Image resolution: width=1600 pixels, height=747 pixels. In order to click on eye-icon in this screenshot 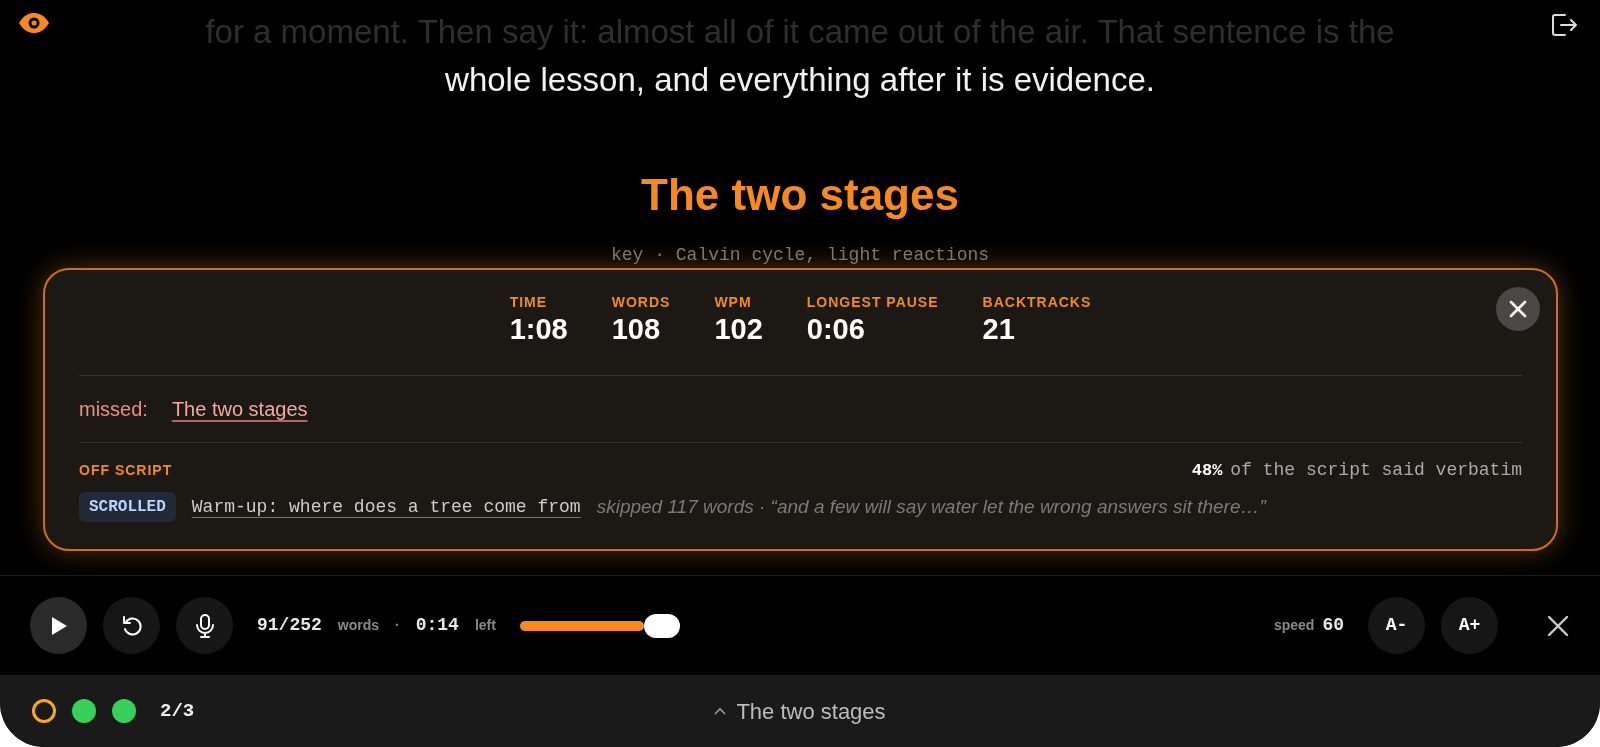, I will do `click(34, 23)`.